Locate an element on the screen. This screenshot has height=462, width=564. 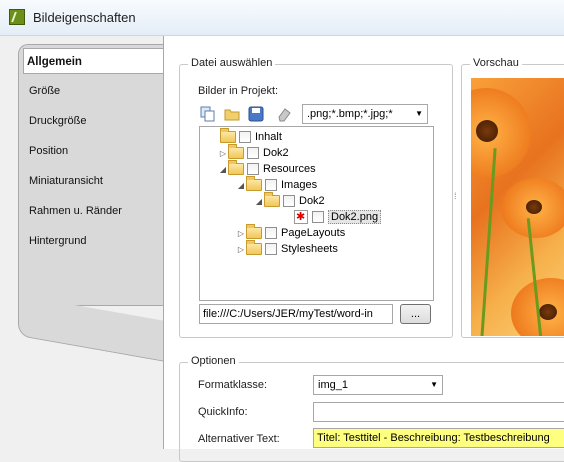
file-filter-select: .png;*.bmp;*.jpg;* ▼ is located at coordinates (365, 114).